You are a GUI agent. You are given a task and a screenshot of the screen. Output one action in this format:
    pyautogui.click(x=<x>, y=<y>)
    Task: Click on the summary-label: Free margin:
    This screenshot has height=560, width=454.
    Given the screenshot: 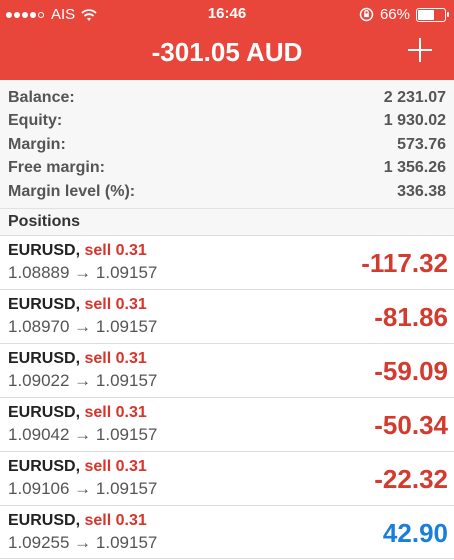 What is the action you would take?
    pyautogui.click(x=56, y=168)
    